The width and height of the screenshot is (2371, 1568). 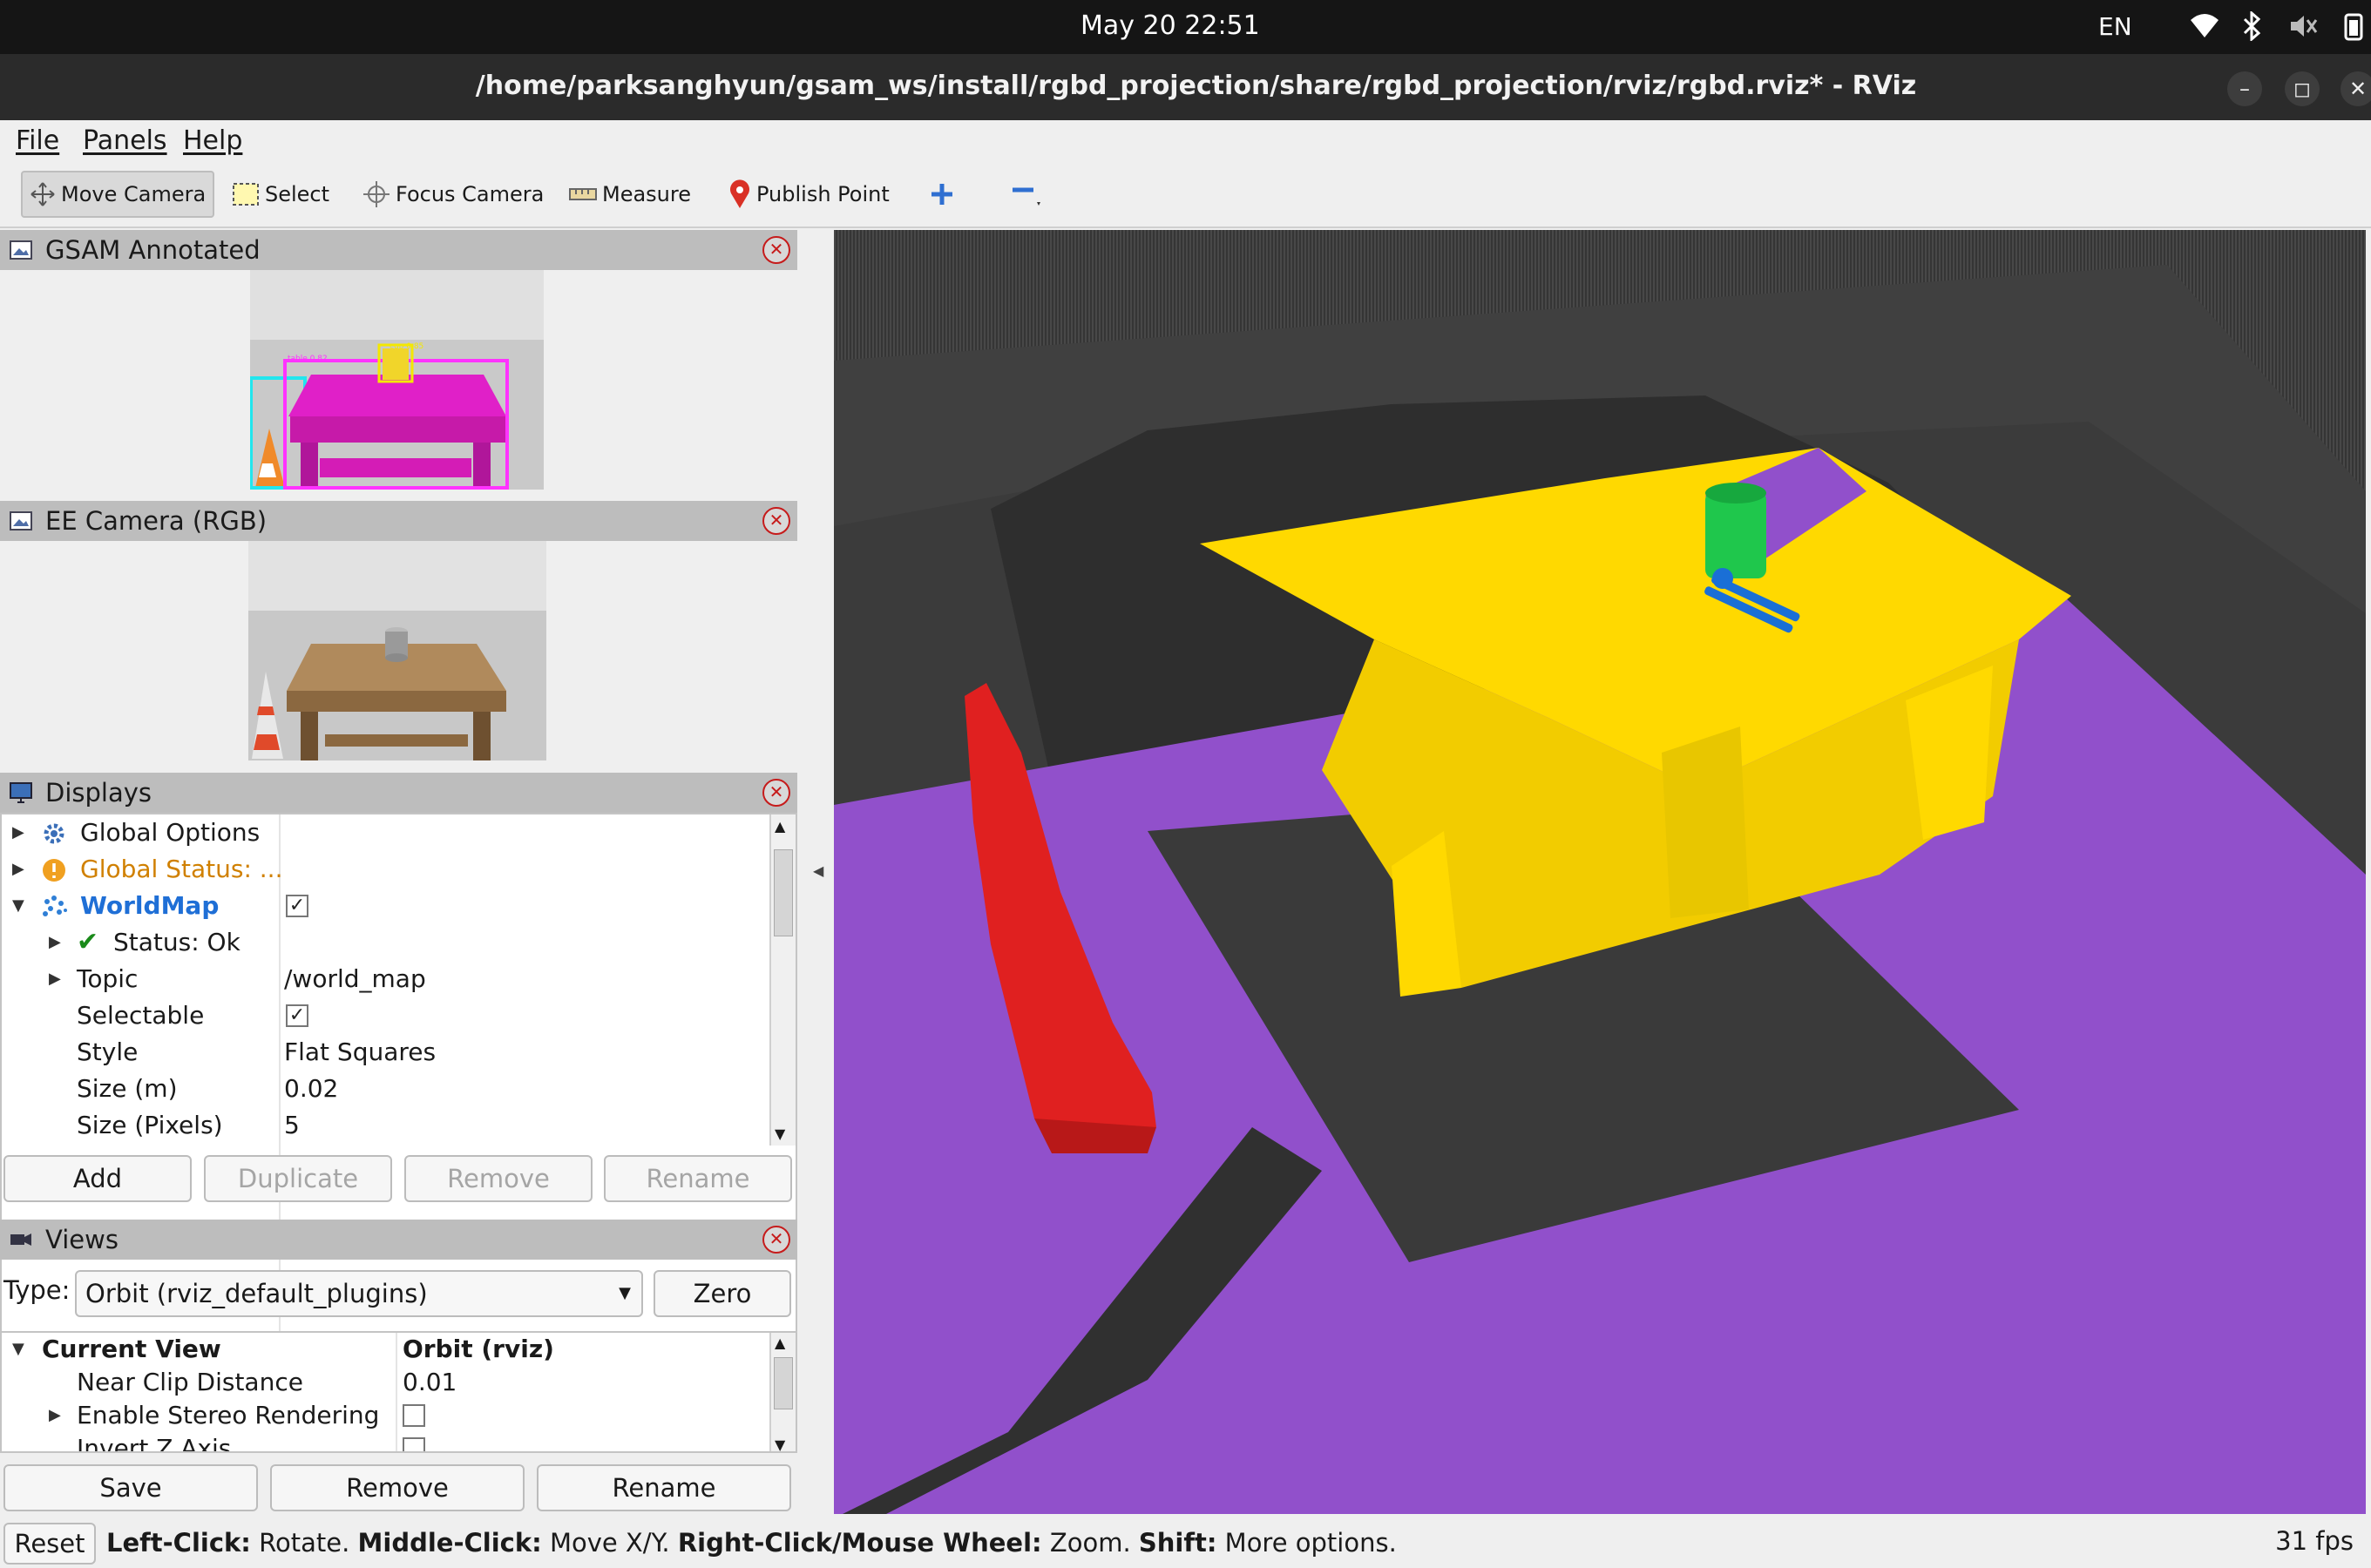 I want to click on shift-key: Shift:, so click(x=1177, y=1543).